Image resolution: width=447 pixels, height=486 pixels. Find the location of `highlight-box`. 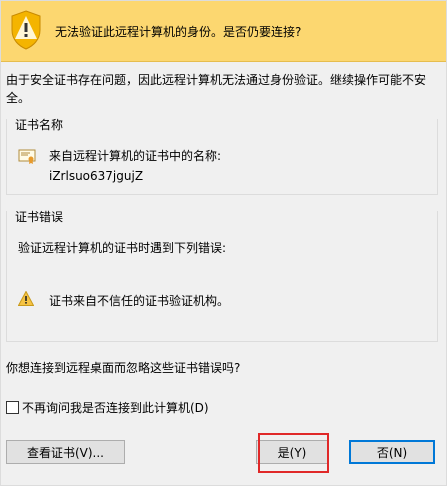

highlight-box is located at coordinates (293, 453).